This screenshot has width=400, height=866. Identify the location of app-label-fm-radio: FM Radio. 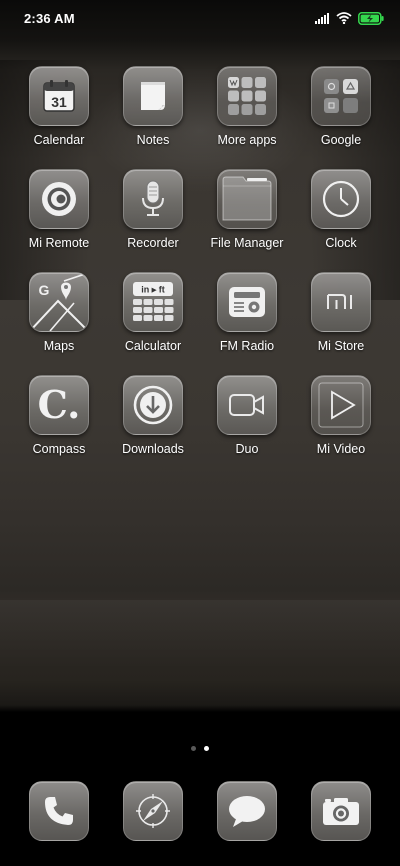
(247, 346).